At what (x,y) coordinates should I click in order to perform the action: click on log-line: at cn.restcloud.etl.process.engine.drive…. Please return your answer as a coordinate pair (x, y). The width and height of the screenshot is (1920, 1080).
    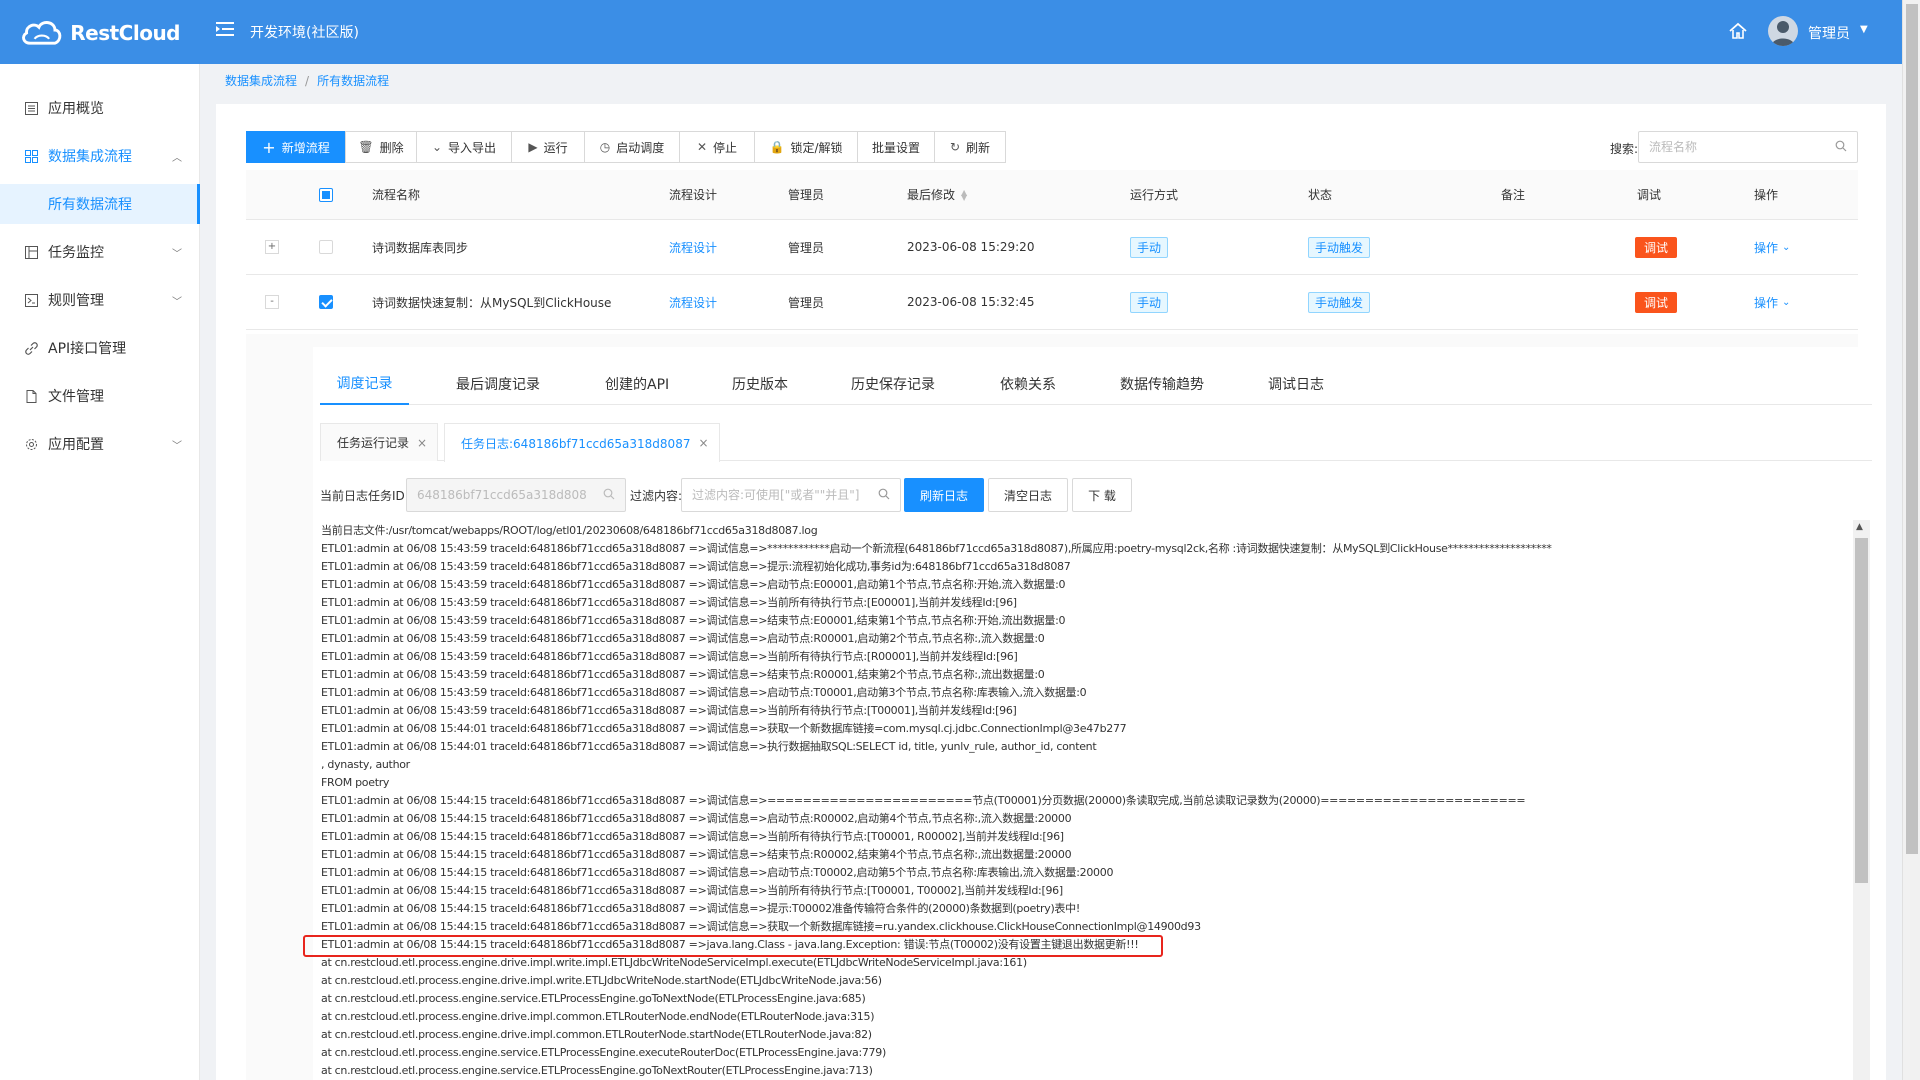
    Looking at the image, I should click on (601, 980).